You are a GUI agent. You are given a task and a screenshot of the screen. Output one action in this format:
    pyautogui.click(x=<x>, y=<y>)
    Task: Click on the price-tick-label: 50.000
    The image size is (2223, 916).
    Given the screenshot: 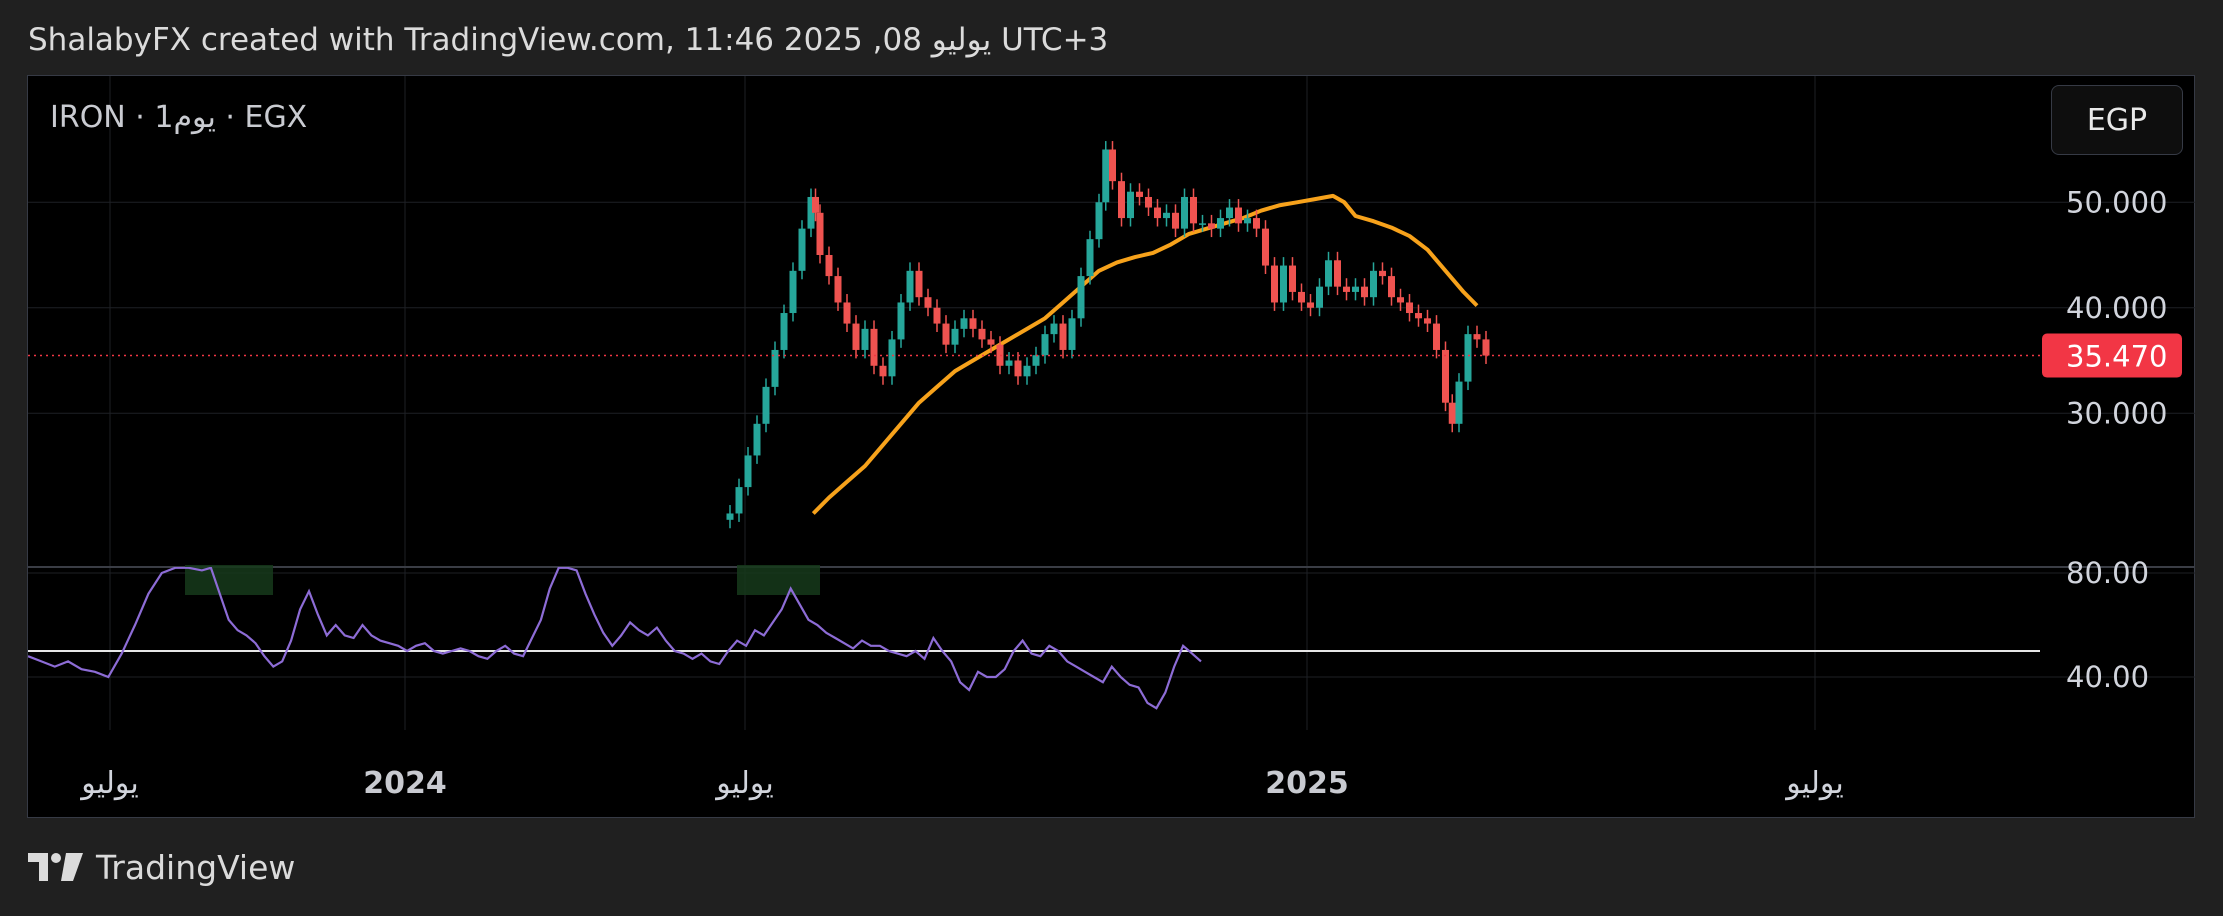 What is the action you would take?
    pyautogui.click(x=2116, y=202)
    